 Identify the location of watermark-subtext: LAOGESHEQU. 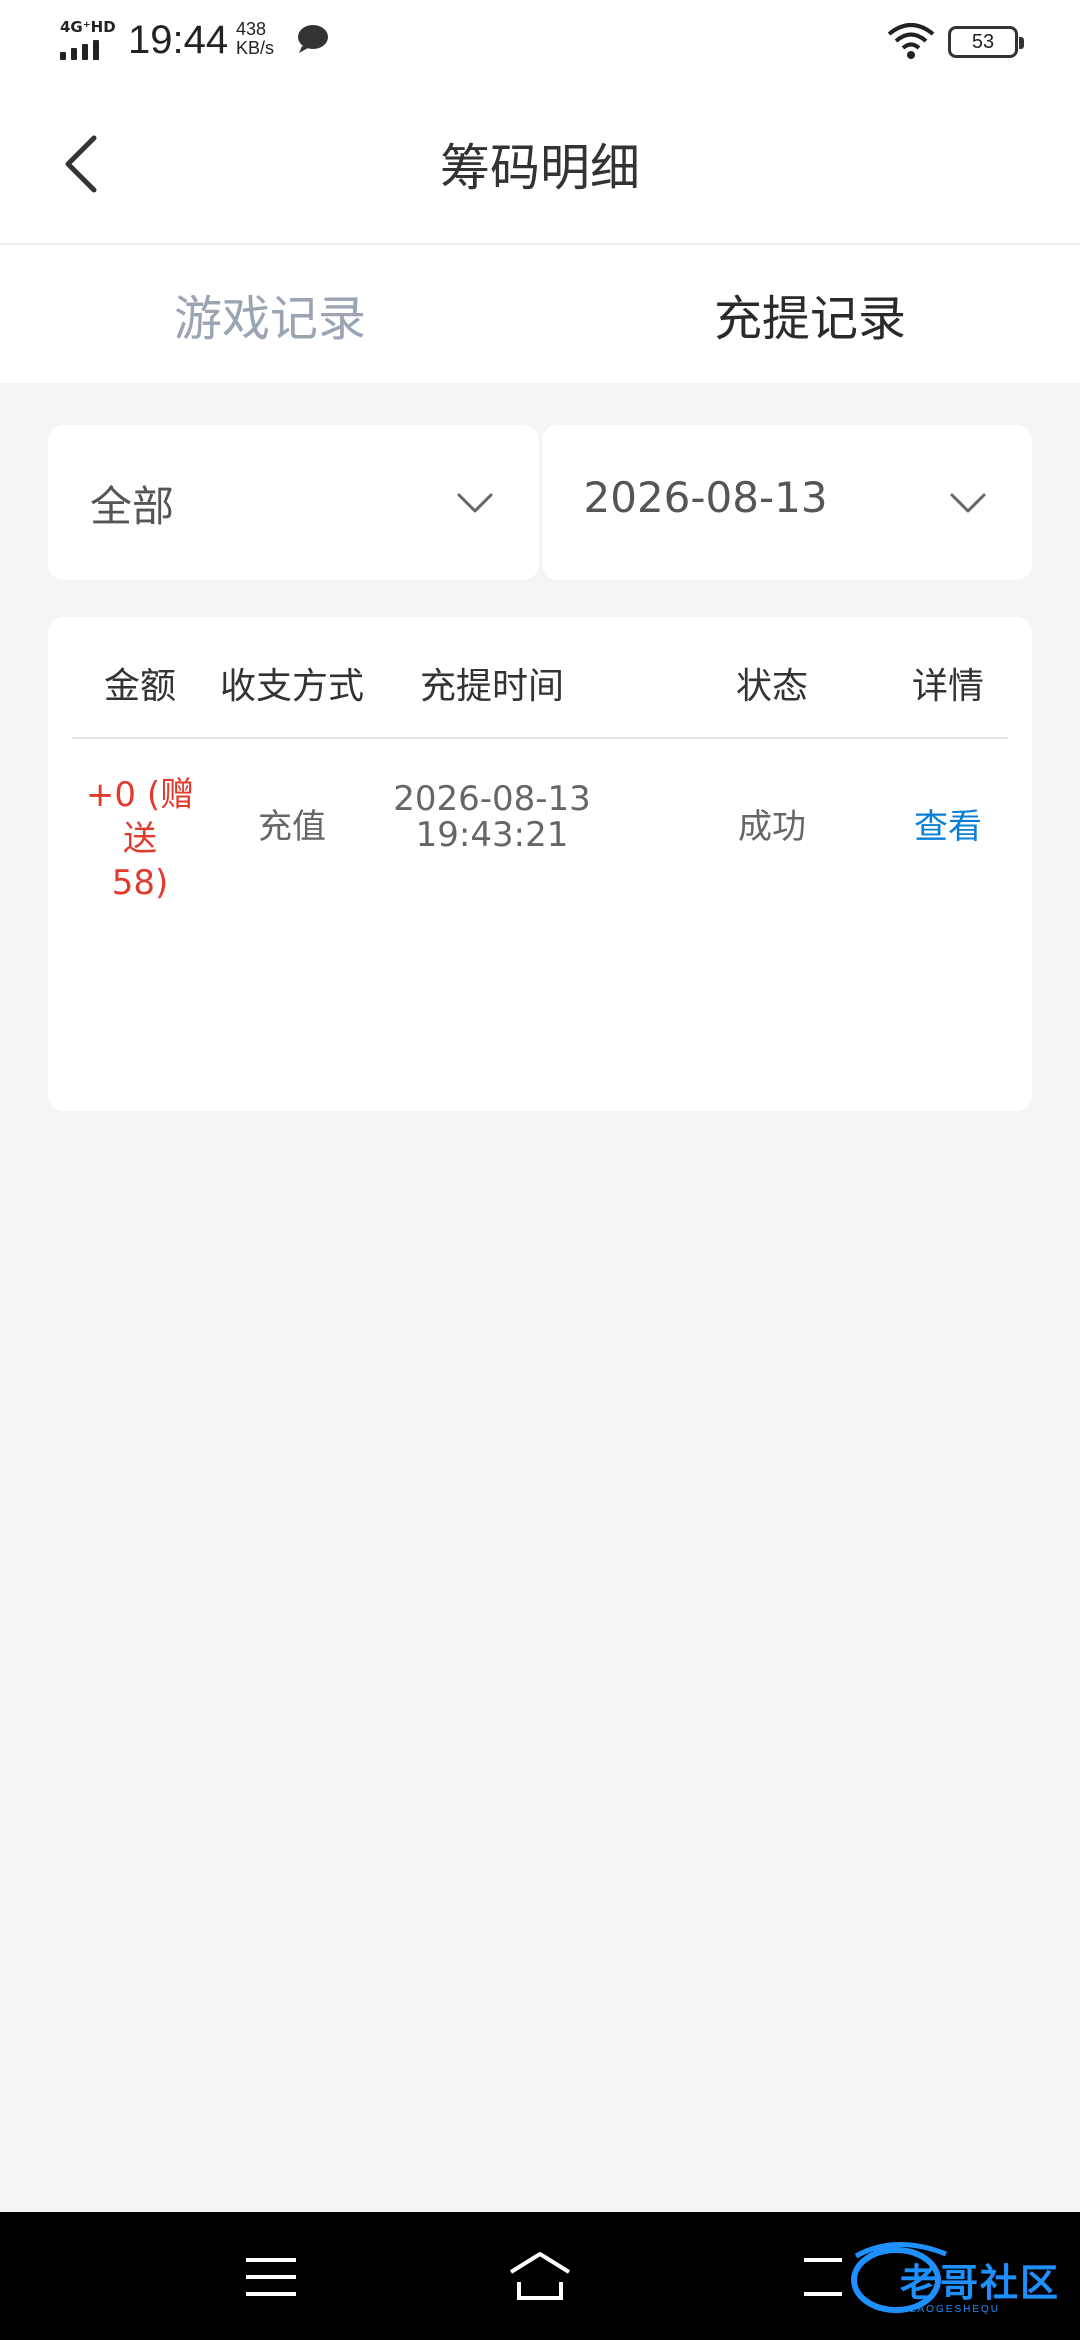
(955, 2309).